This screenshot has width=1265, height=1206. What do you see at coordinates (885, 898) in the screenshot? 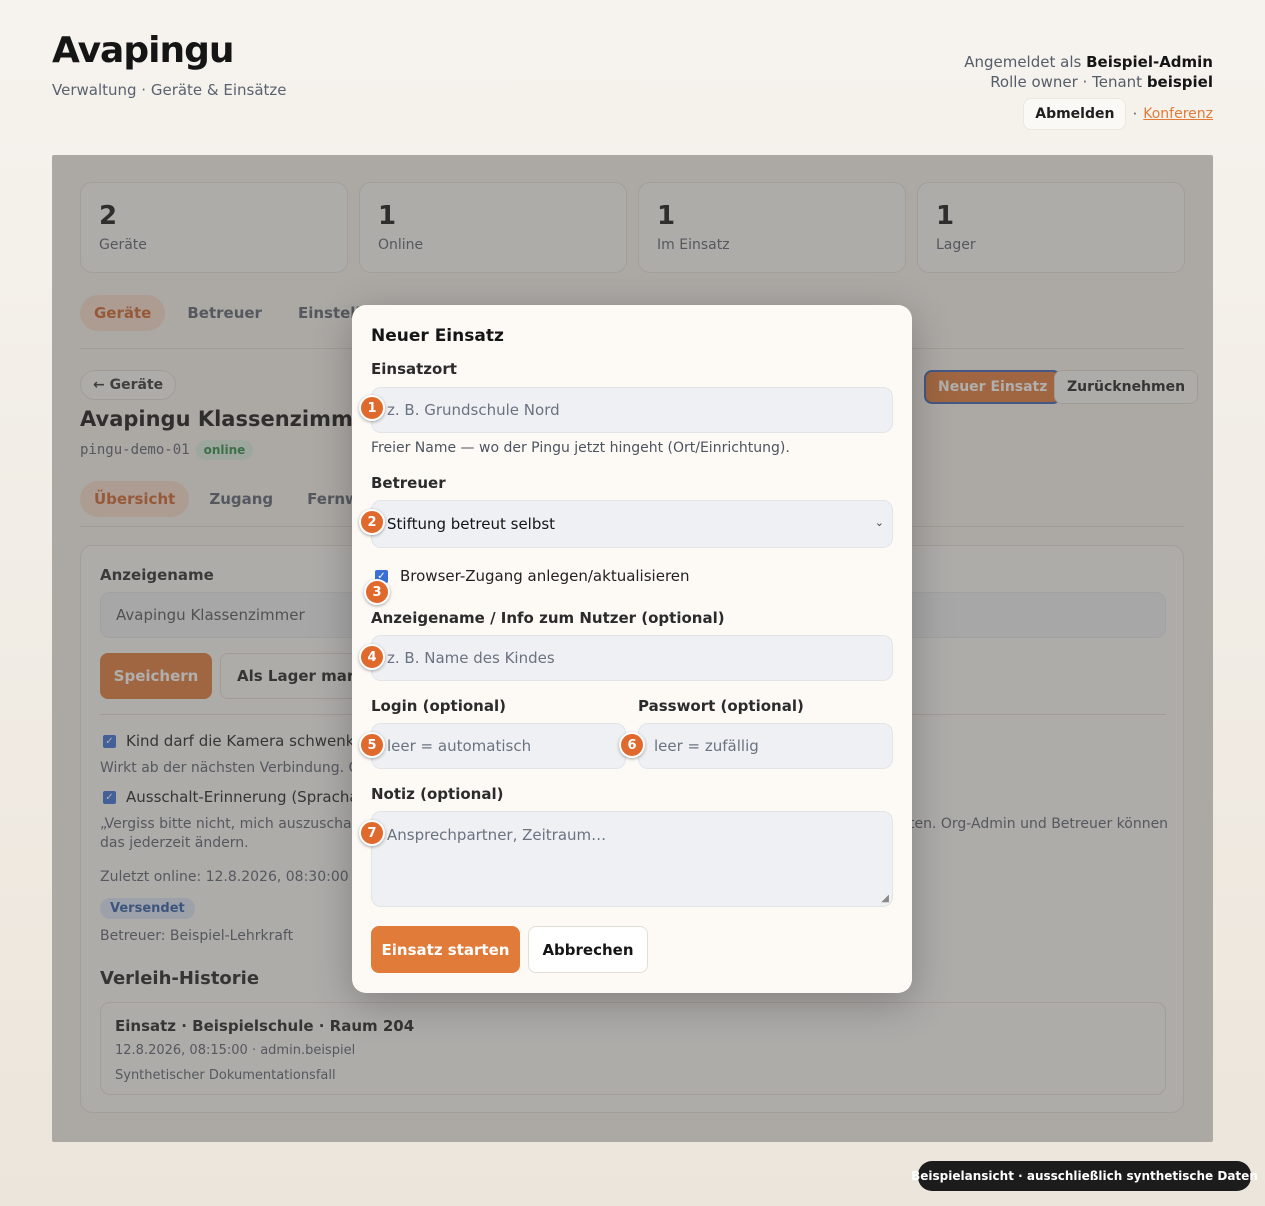
I see `resize-handle-icon: ◢` at bounding box center [885, 898].